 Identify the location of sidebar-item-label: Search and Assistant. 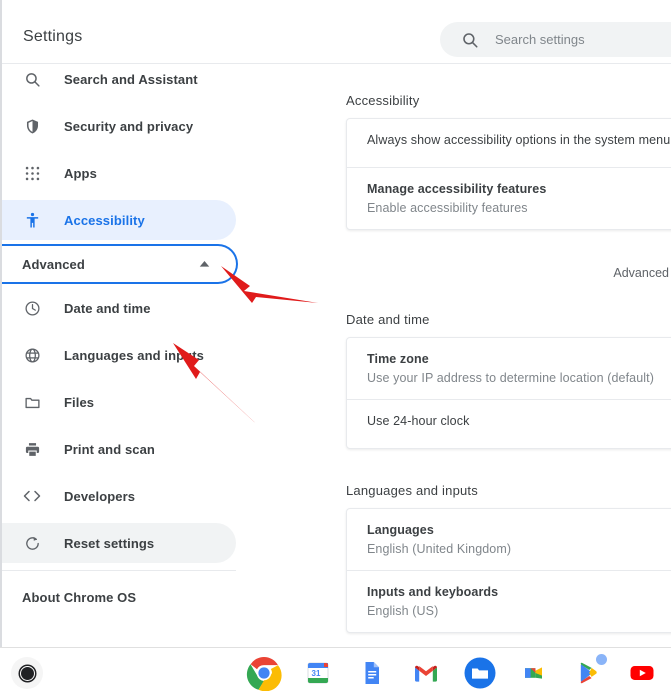
(131, 79).